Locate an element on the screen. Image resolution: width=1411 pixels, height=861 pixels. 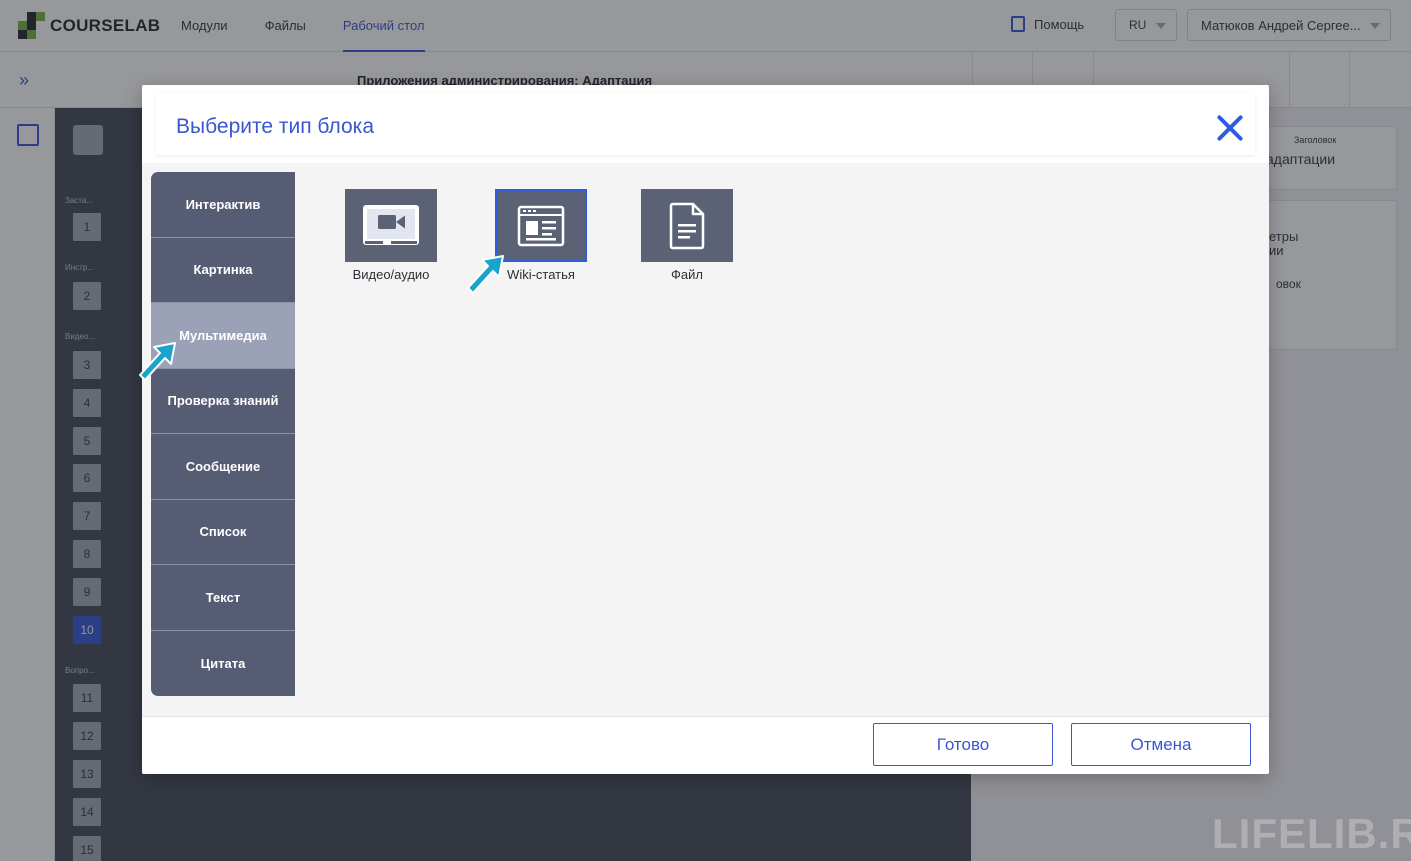
type-tile-selected is located at coordinates (541, 225).